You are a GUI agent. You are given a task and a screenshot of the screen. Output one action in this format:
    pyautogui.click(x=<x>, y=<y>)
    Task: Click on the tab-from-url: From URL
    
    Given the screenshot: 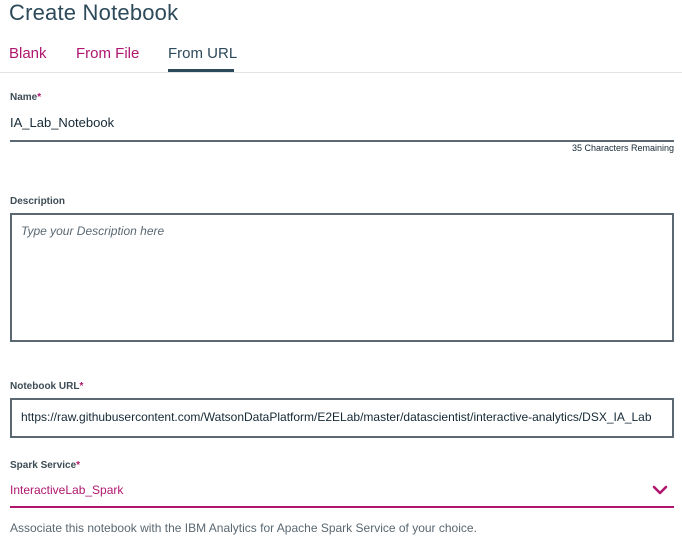 What is the action you would take?
    pyautogui.click(x=202, y=58)
    